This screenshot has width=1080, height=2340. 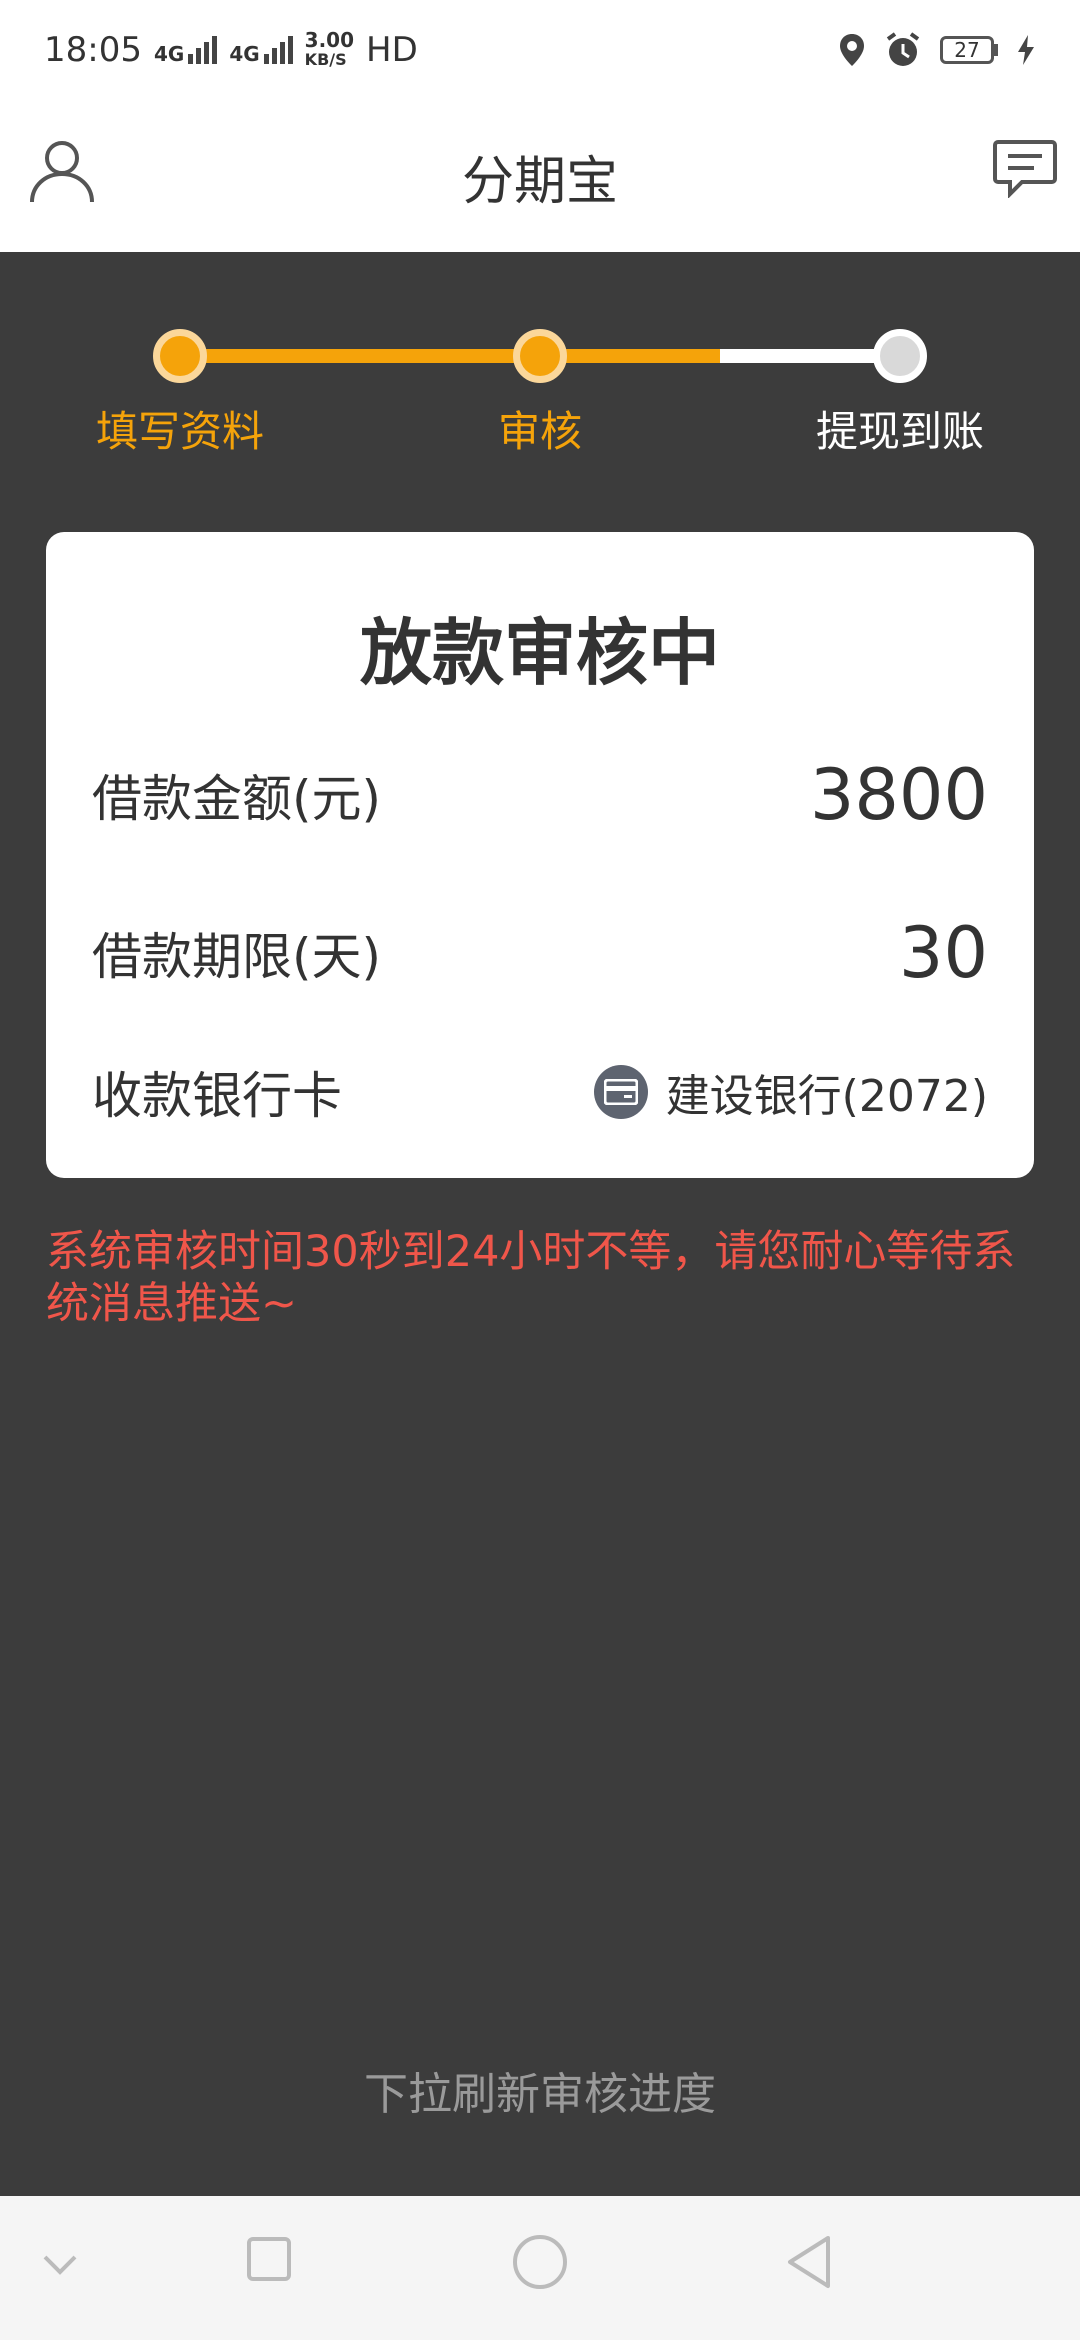 I want to click on pull-refresh-hint: 下拉刷新审核进度, so click(x=540, y=2094).